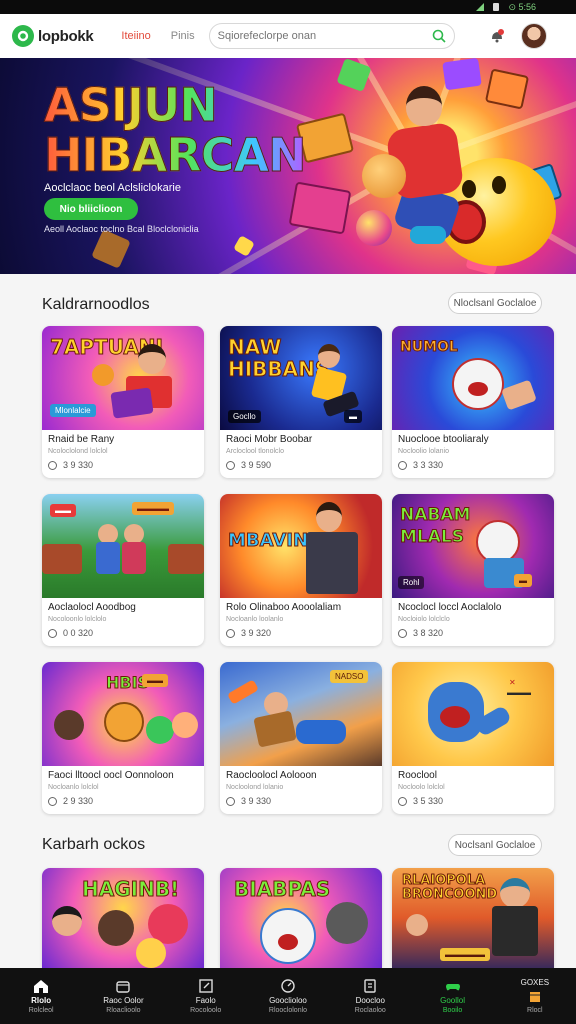  I want to click on status-time: ⊙ 5:56, so click(522, 6).